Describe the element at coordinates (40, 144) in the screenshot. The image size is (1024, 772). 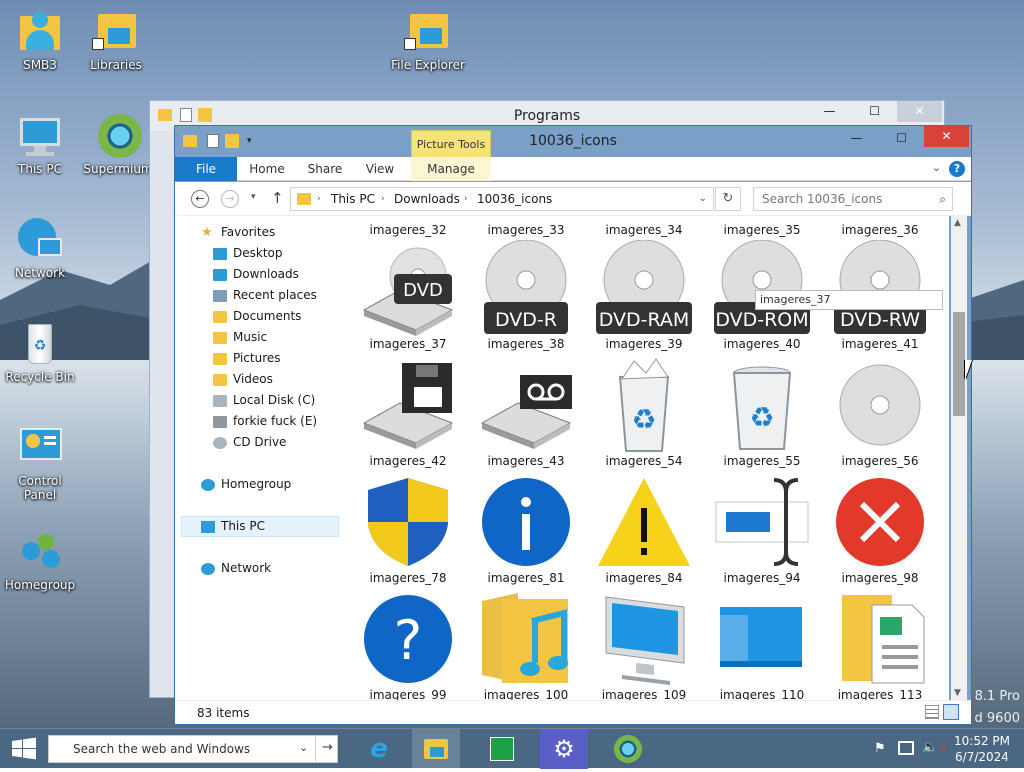
I see `desktop-icon-this-pc: This PC` at that location.